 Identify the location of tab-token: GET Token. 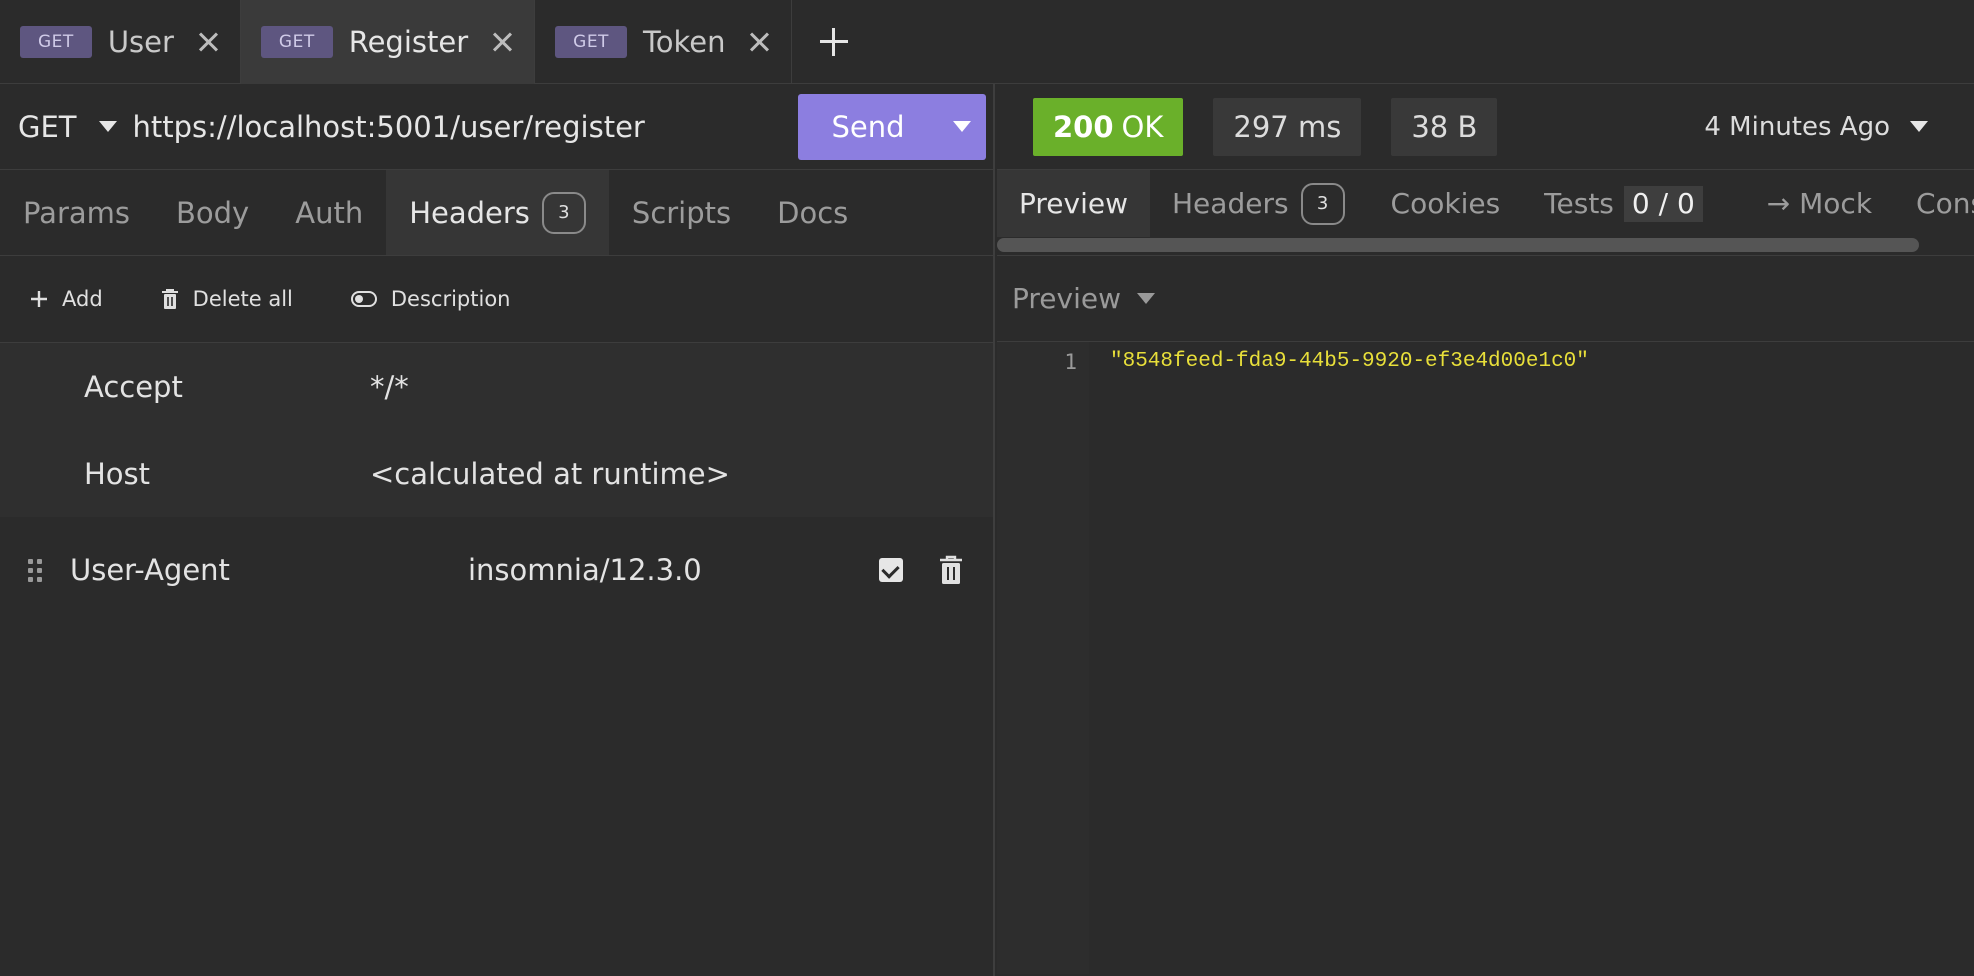
(664, 42).